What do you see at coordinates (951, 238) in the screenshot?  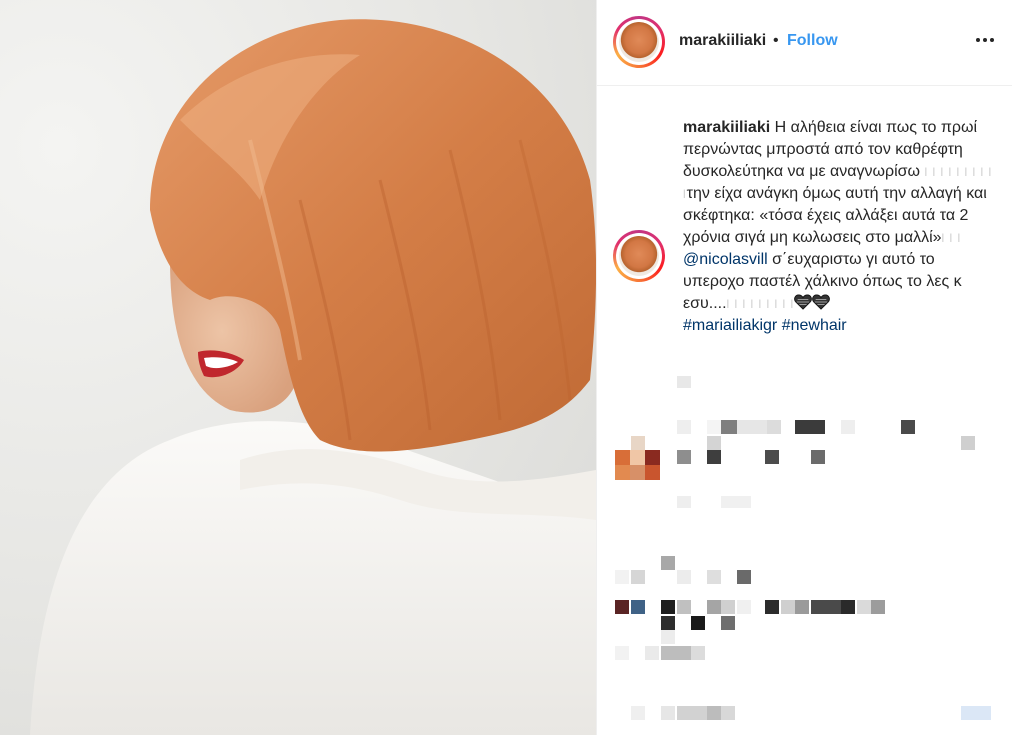 I see `obscured-text-2: l l l` at bounding box center [951, 238].